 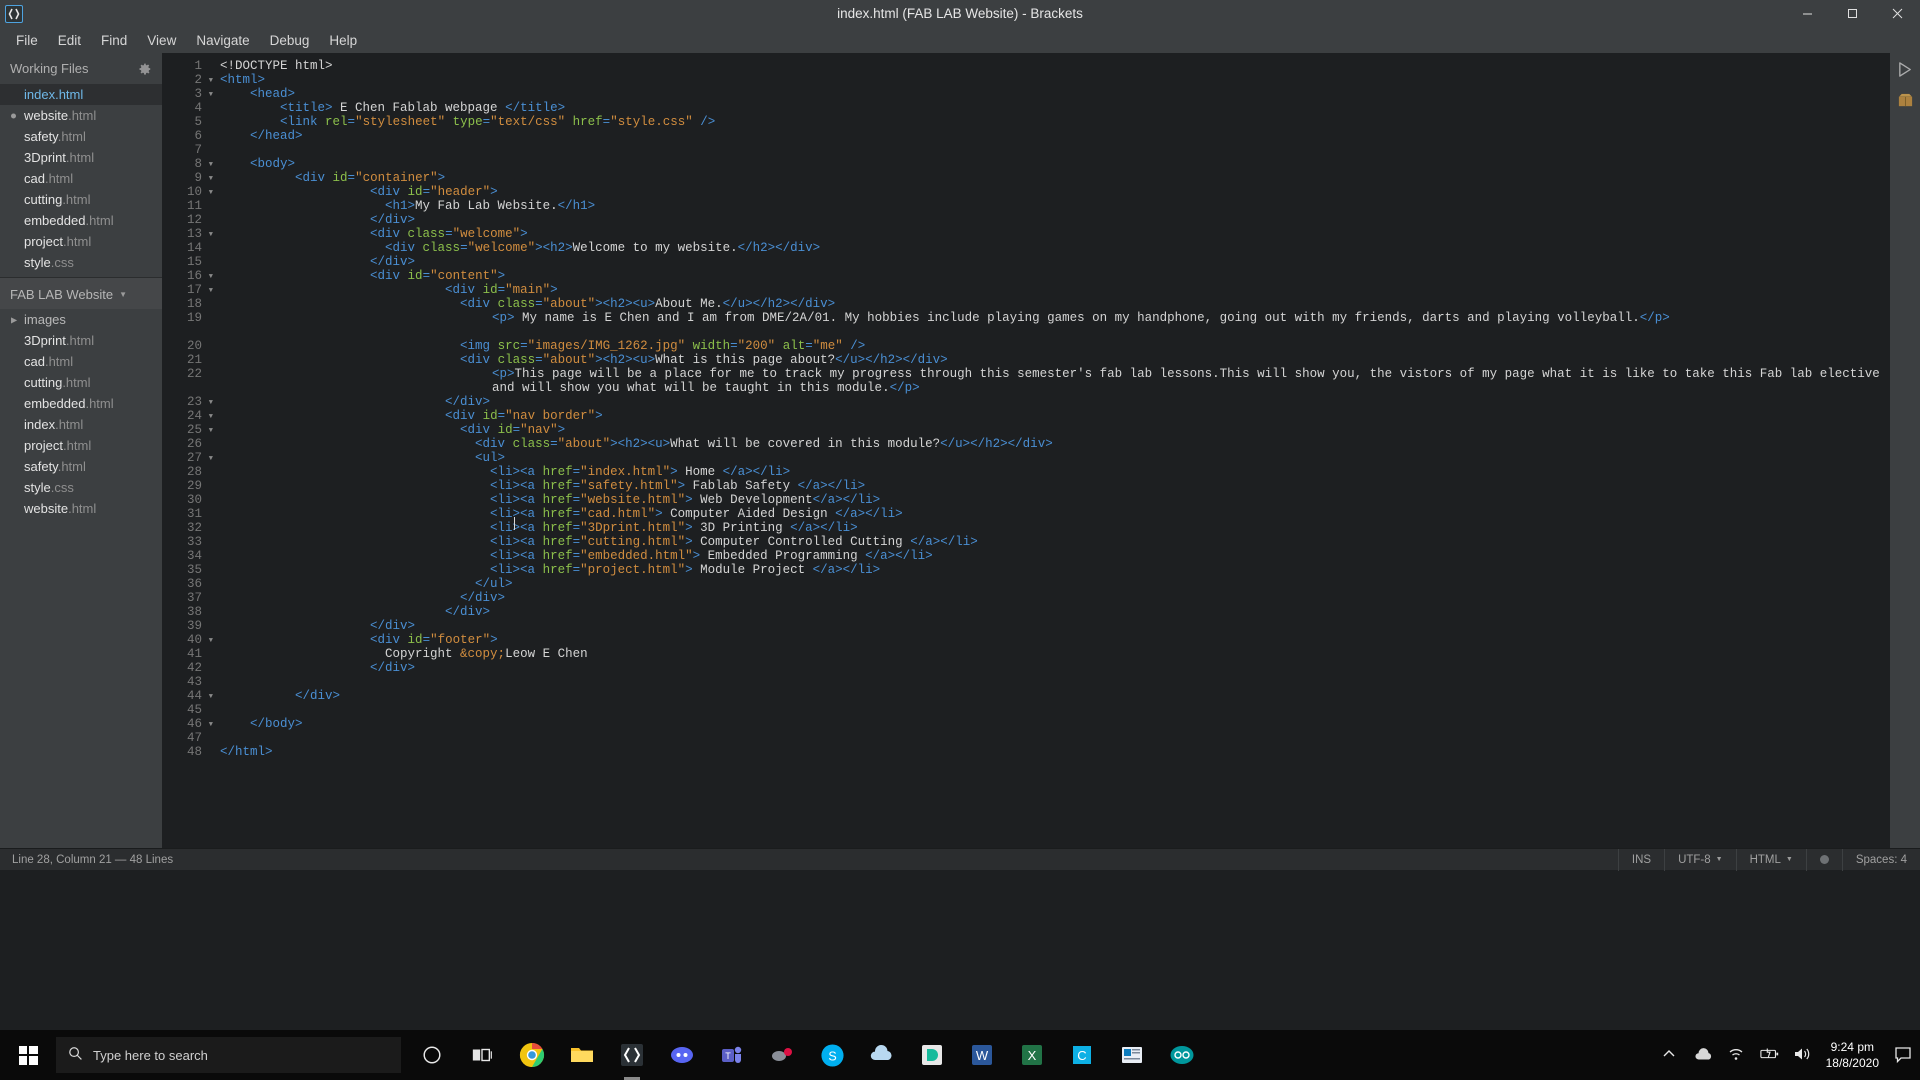 What do you see at coordinates (198, 66) in the screenshot?
I see `line-number: 1` at bounding box center [198, 66].